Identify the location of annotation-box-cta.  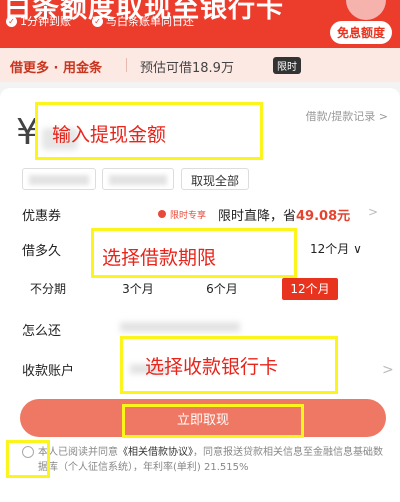
(213, 421).